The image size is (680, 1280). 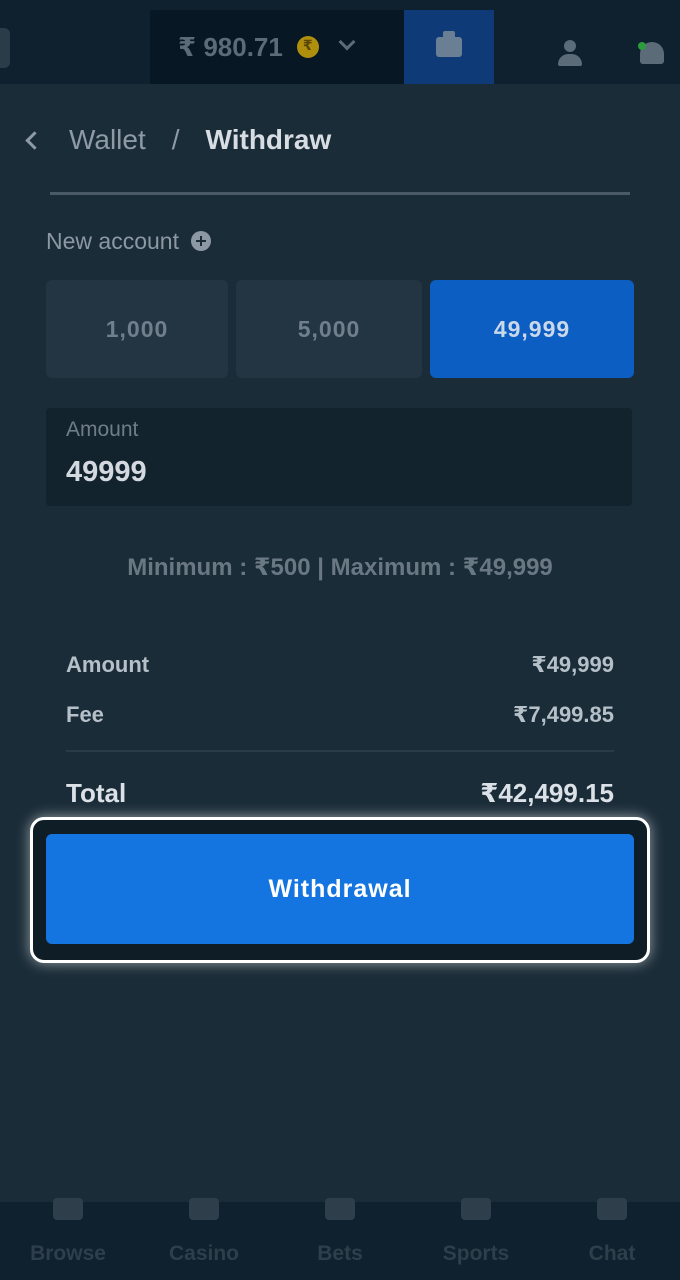 I want to click on notifications-button, so click(x=655, y=53).